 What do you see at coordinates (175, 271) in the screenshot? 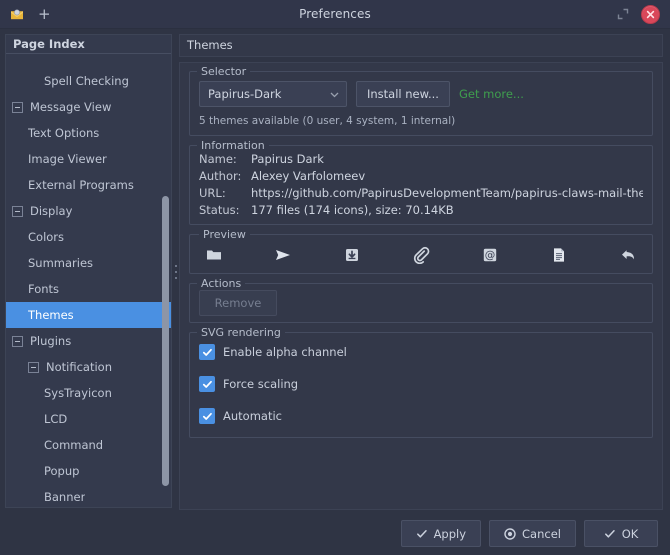
I see `sidebar-splitter` at bounding box center [175, 271].